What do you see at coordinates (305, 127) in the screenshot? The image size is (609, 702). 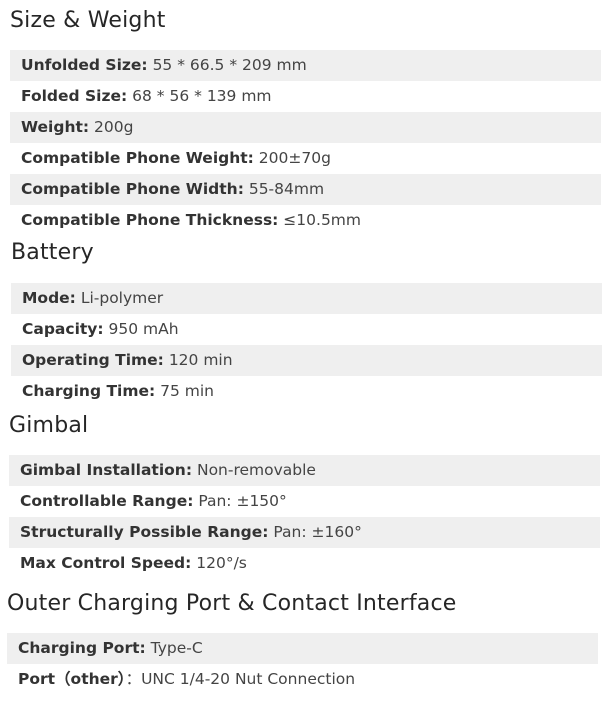 I see `spec-row-weight: Weight: 200g` at bounding box center [305, 127].